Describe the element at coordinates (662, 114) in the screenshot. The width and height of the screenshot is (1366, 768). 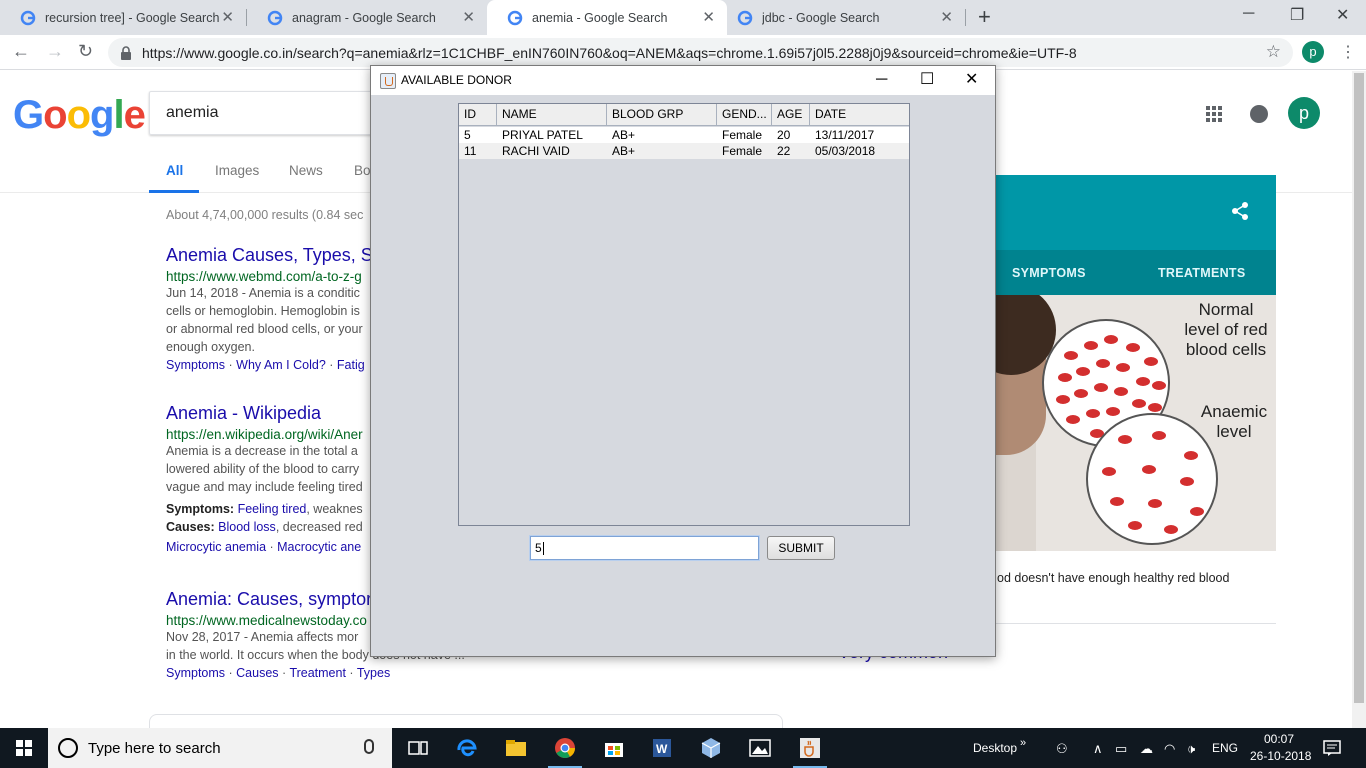
I see `column-header-blood-group: BLOOD GRP` at that location.